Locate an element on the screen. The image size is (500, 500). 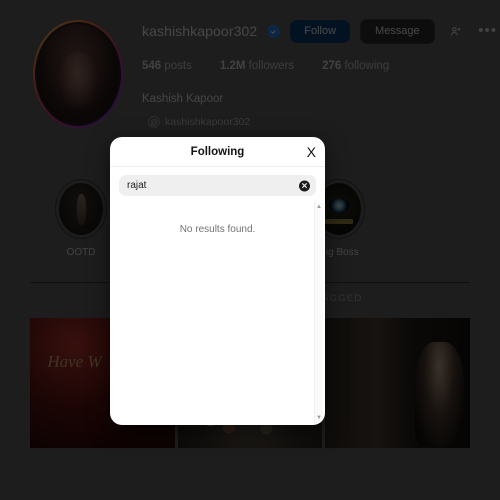
profile-picture is located at coordinates (78, 74).